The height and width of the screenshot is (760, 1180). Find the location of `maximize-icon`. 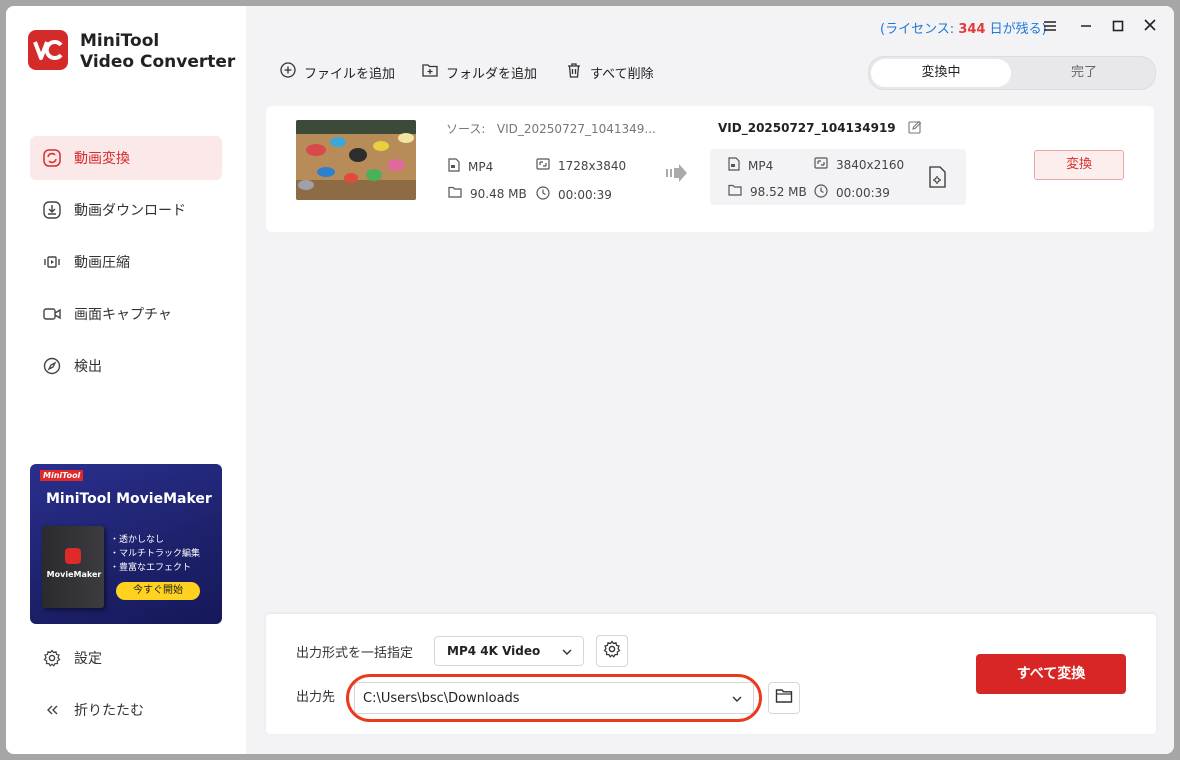

maximize-icon is located at coordinates (1118, 26).